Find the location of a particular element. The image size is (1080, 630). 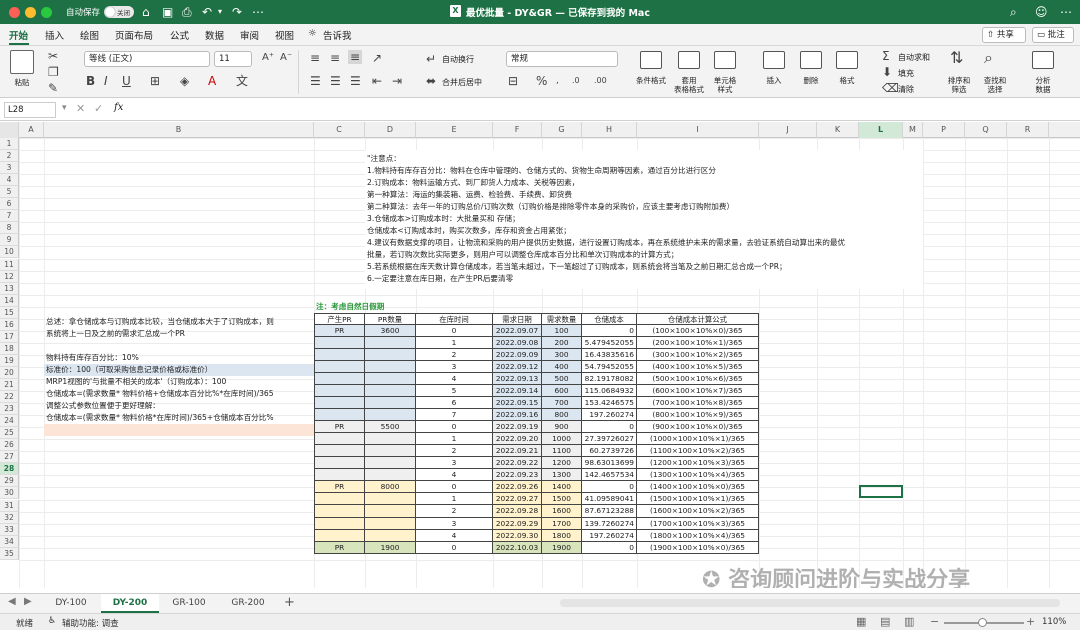

delete-cells-button: 删除 is located at coordinates (811, 80).